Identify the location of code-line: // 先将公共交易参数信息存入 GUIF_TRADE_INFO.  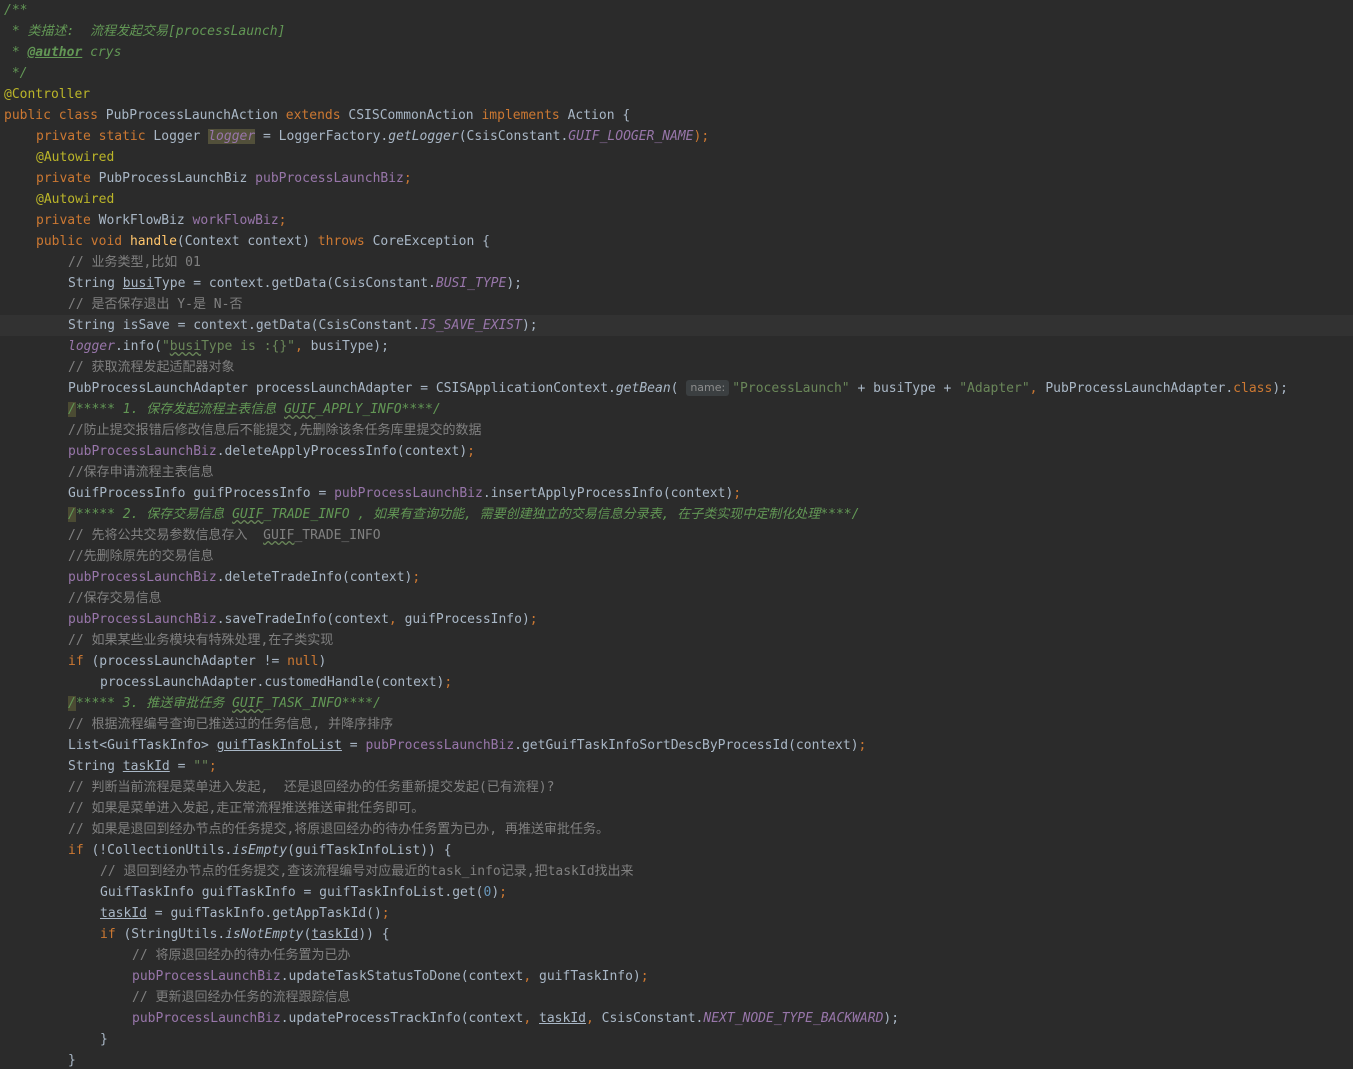
(676, 535).